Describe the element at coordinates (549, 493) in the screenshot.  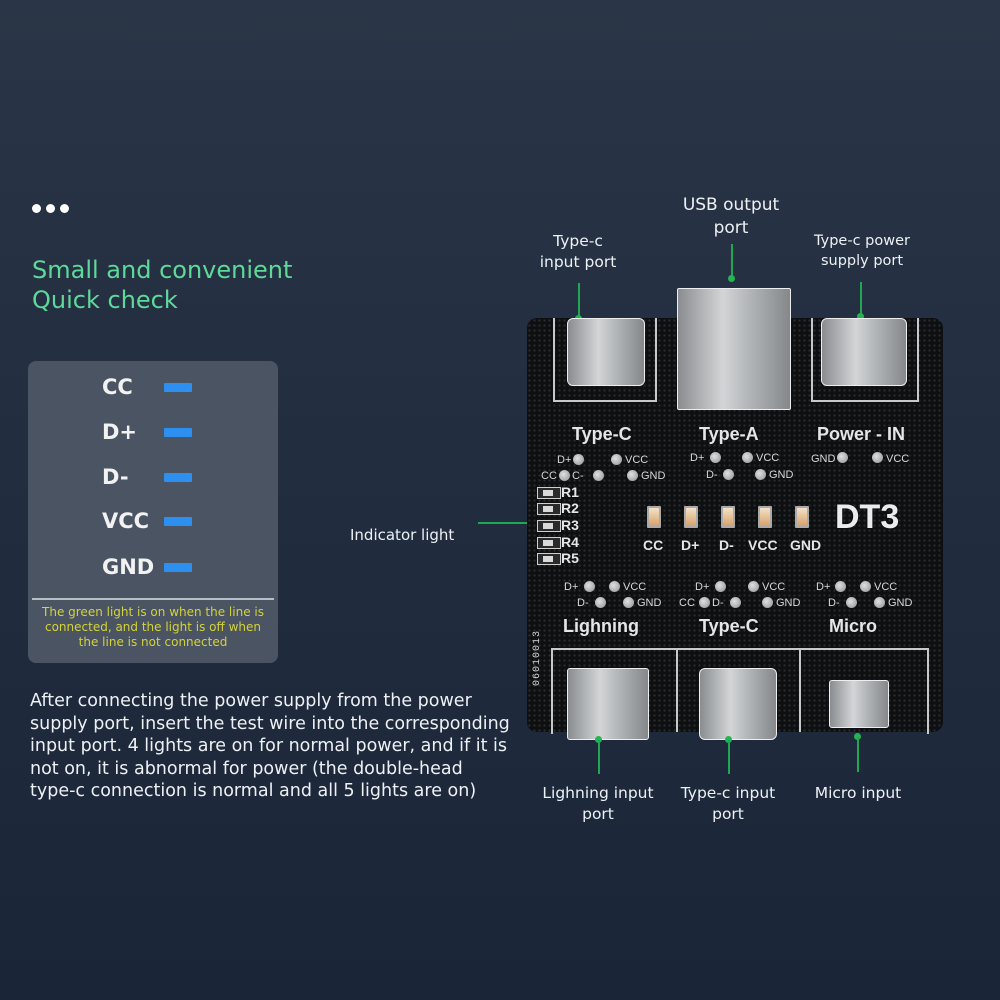
I see `resistor-r1` at that location.